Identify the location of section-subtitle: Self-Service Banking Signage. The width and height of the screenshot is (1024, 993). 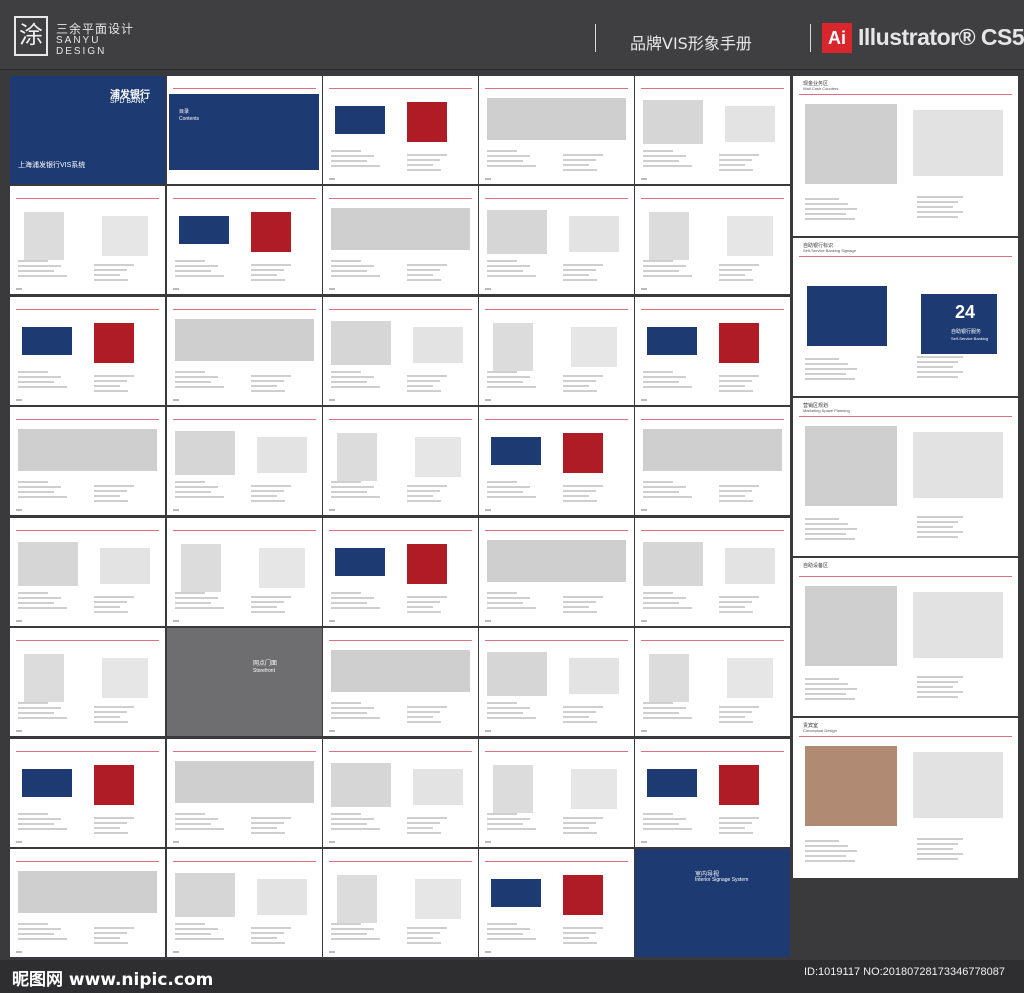
(829, 250).